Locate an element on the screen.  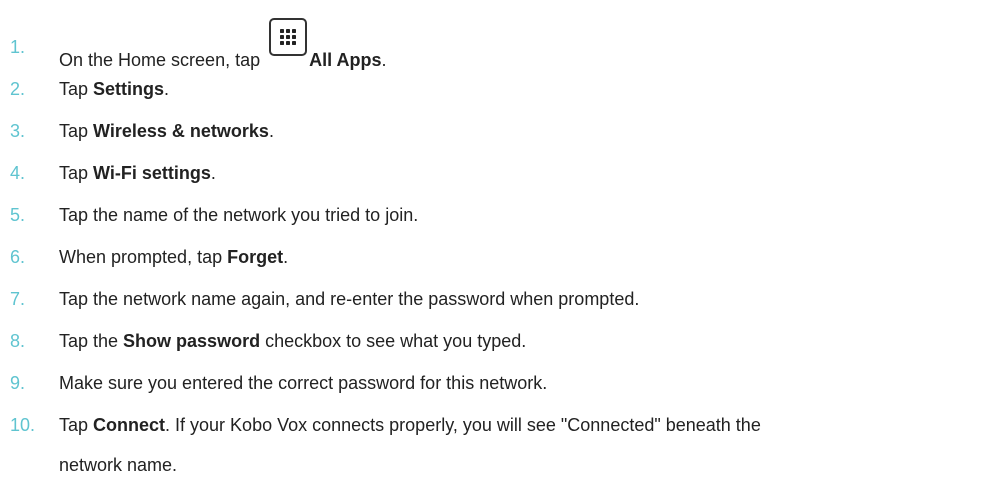
step-number: 4. is located at coordinates (18, 173).